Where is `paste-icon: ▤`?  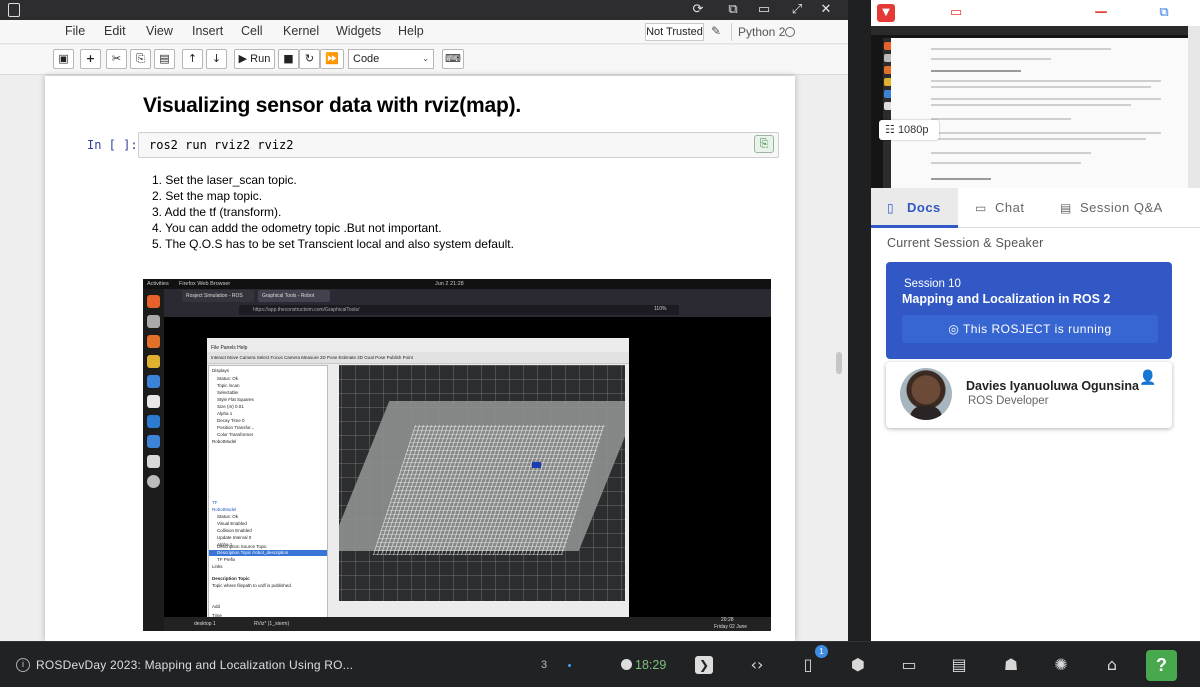
paste-icon: ▤ is located at coordinates (164, 59).